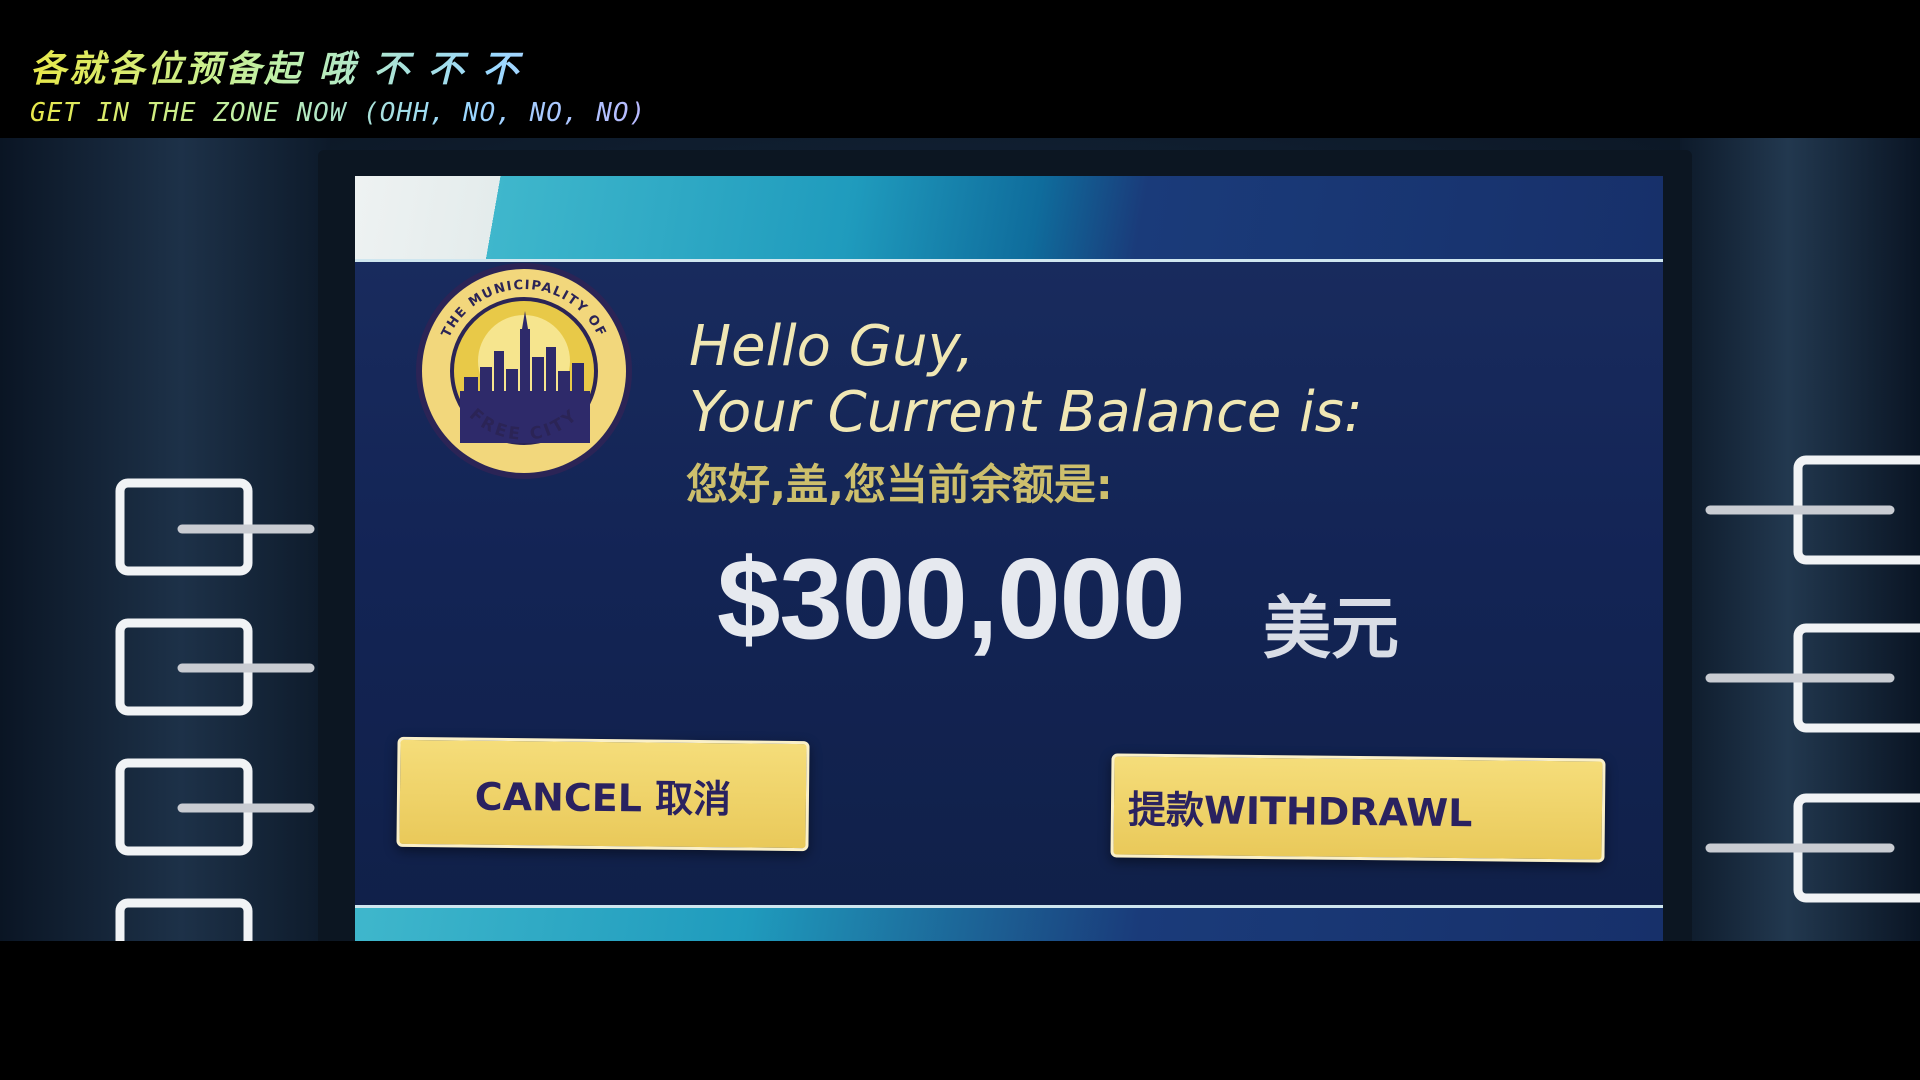 This screenshot has height=1080, width=1920. I want to click on balance-amount: $300,000, so click(951, 599).